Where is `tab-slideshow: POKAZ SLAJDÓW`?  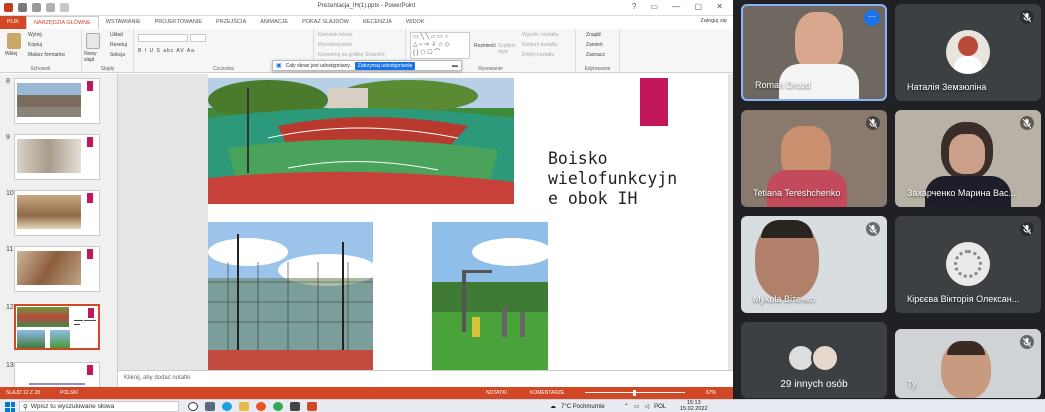 tab-slideshow: POKAZ SLAJDÓW is located at coordinates (325, 22).